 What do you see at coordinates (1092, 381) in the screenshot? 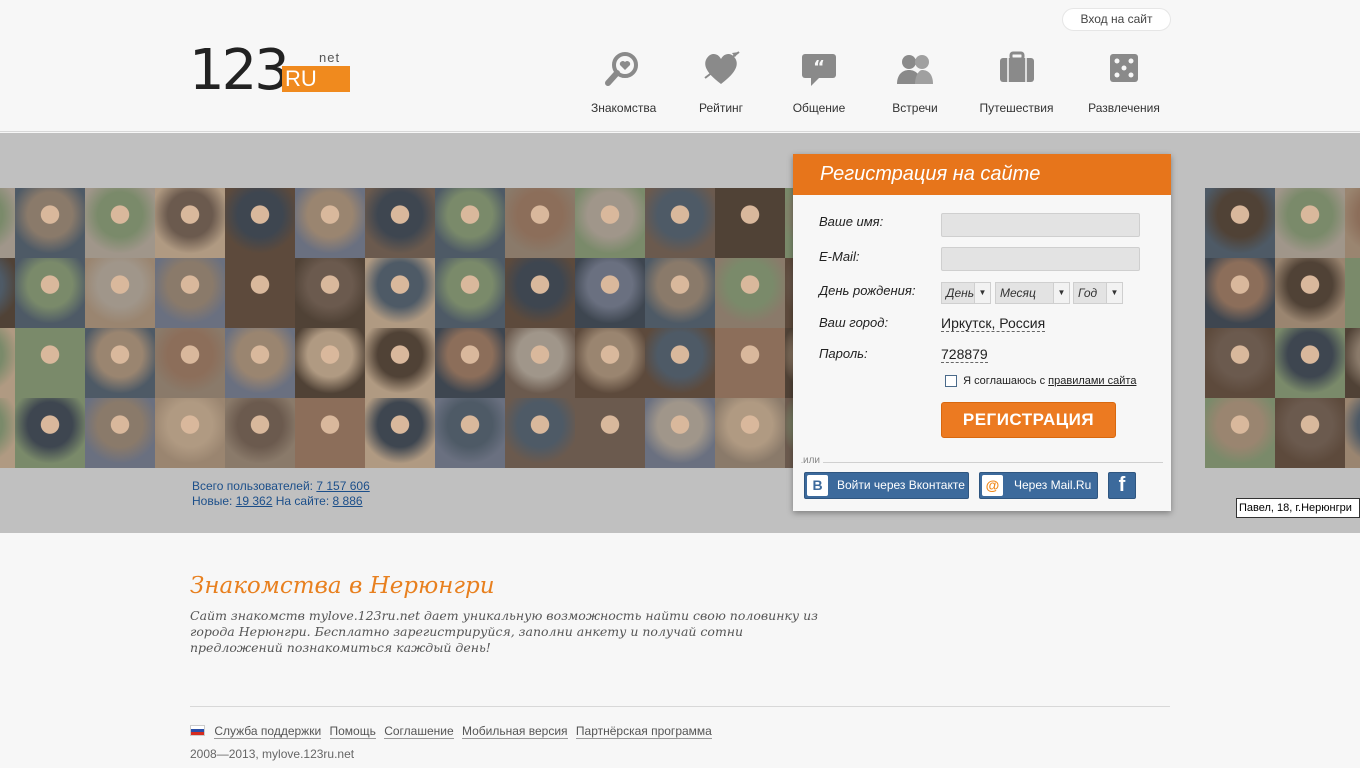
I see `terms-link: правилами сайта` at bounding box center [1092, 381].